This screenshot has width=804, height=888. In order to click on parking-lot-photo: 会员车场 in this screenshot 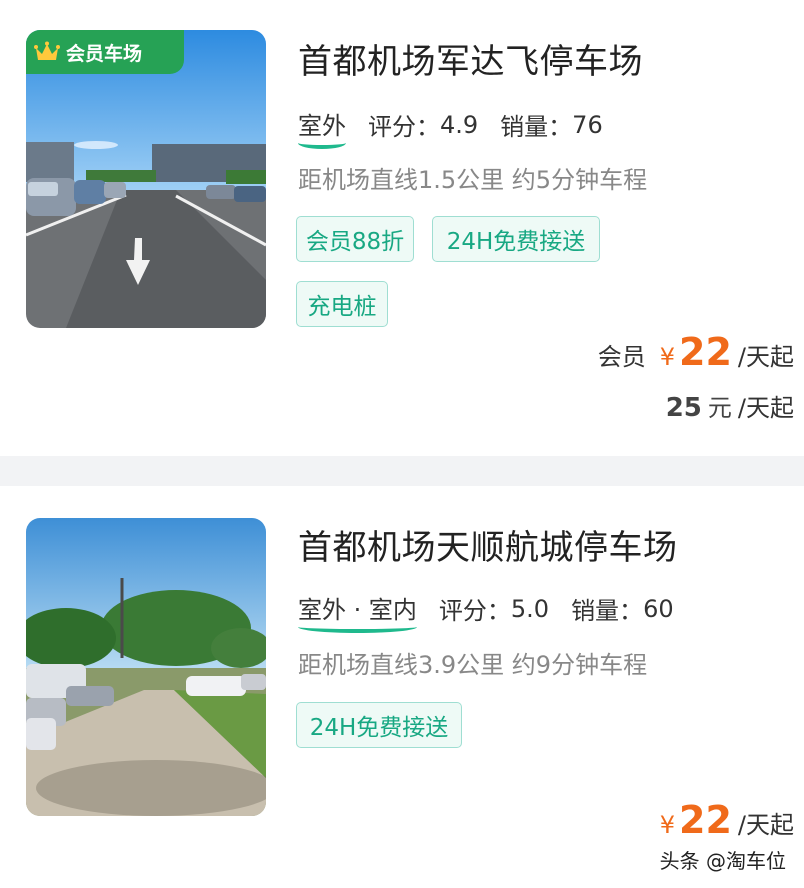, I will do `click(146, 179)`.